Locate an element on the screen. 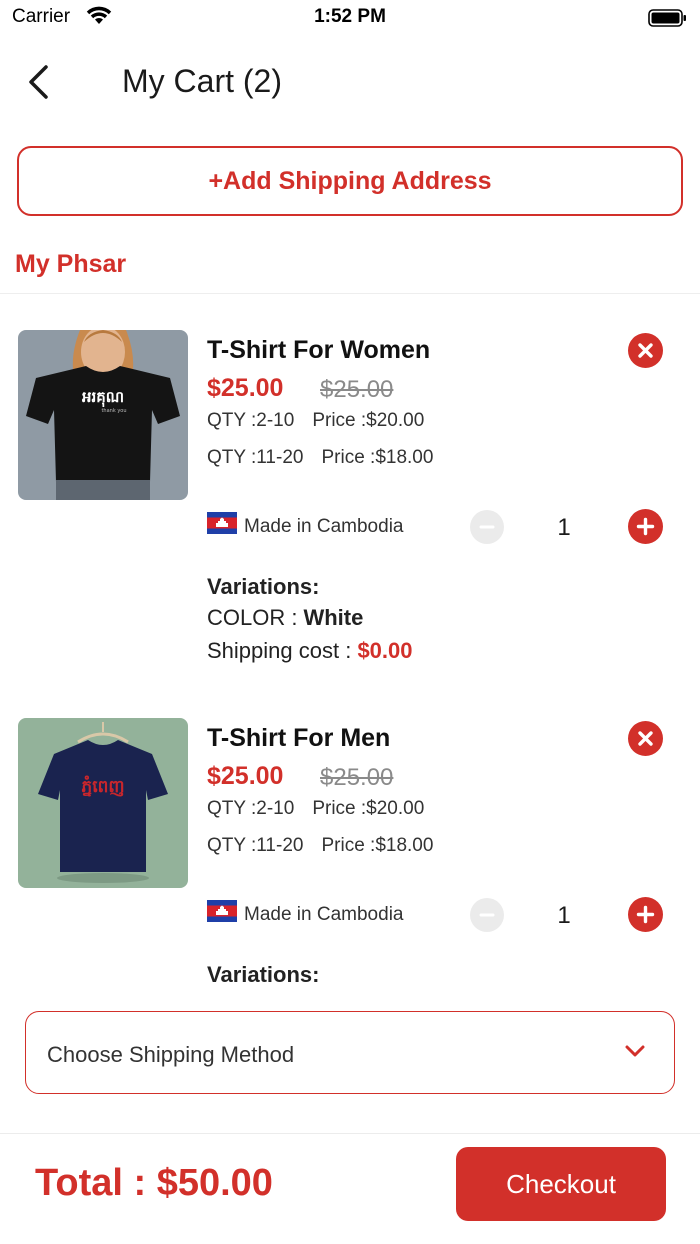  add-shipping-address-button: +Add Shipping Address is located at coordinates (350, 181).